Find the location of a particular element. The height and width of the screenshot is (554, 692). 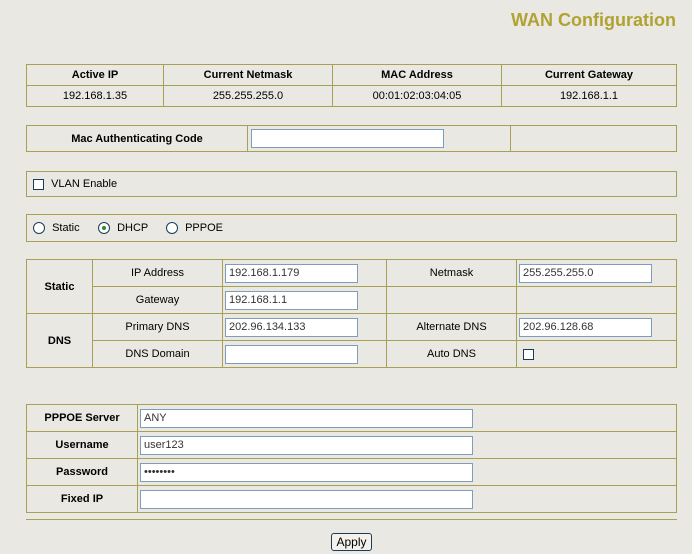

bottom-divider is located at coordinates (351, 519).